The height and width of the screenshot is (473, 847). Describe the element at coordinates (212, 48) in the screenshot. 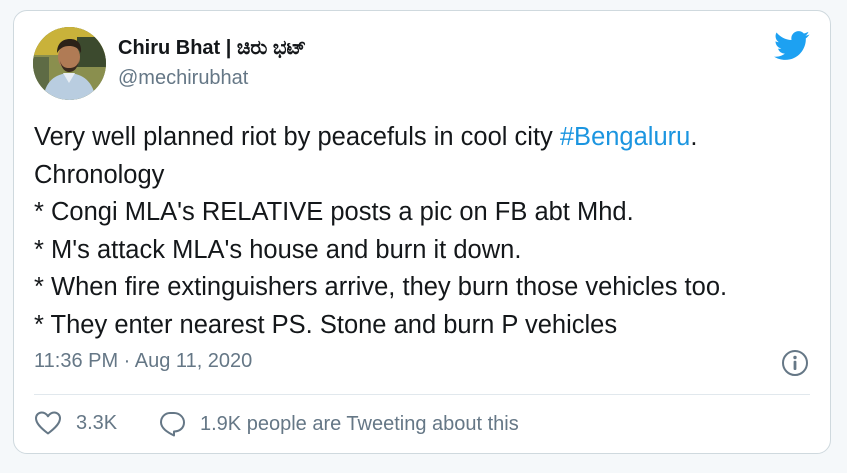

I see `author-name: Chiru Bhat | ಚಿರು ಭಟ್` at that location.